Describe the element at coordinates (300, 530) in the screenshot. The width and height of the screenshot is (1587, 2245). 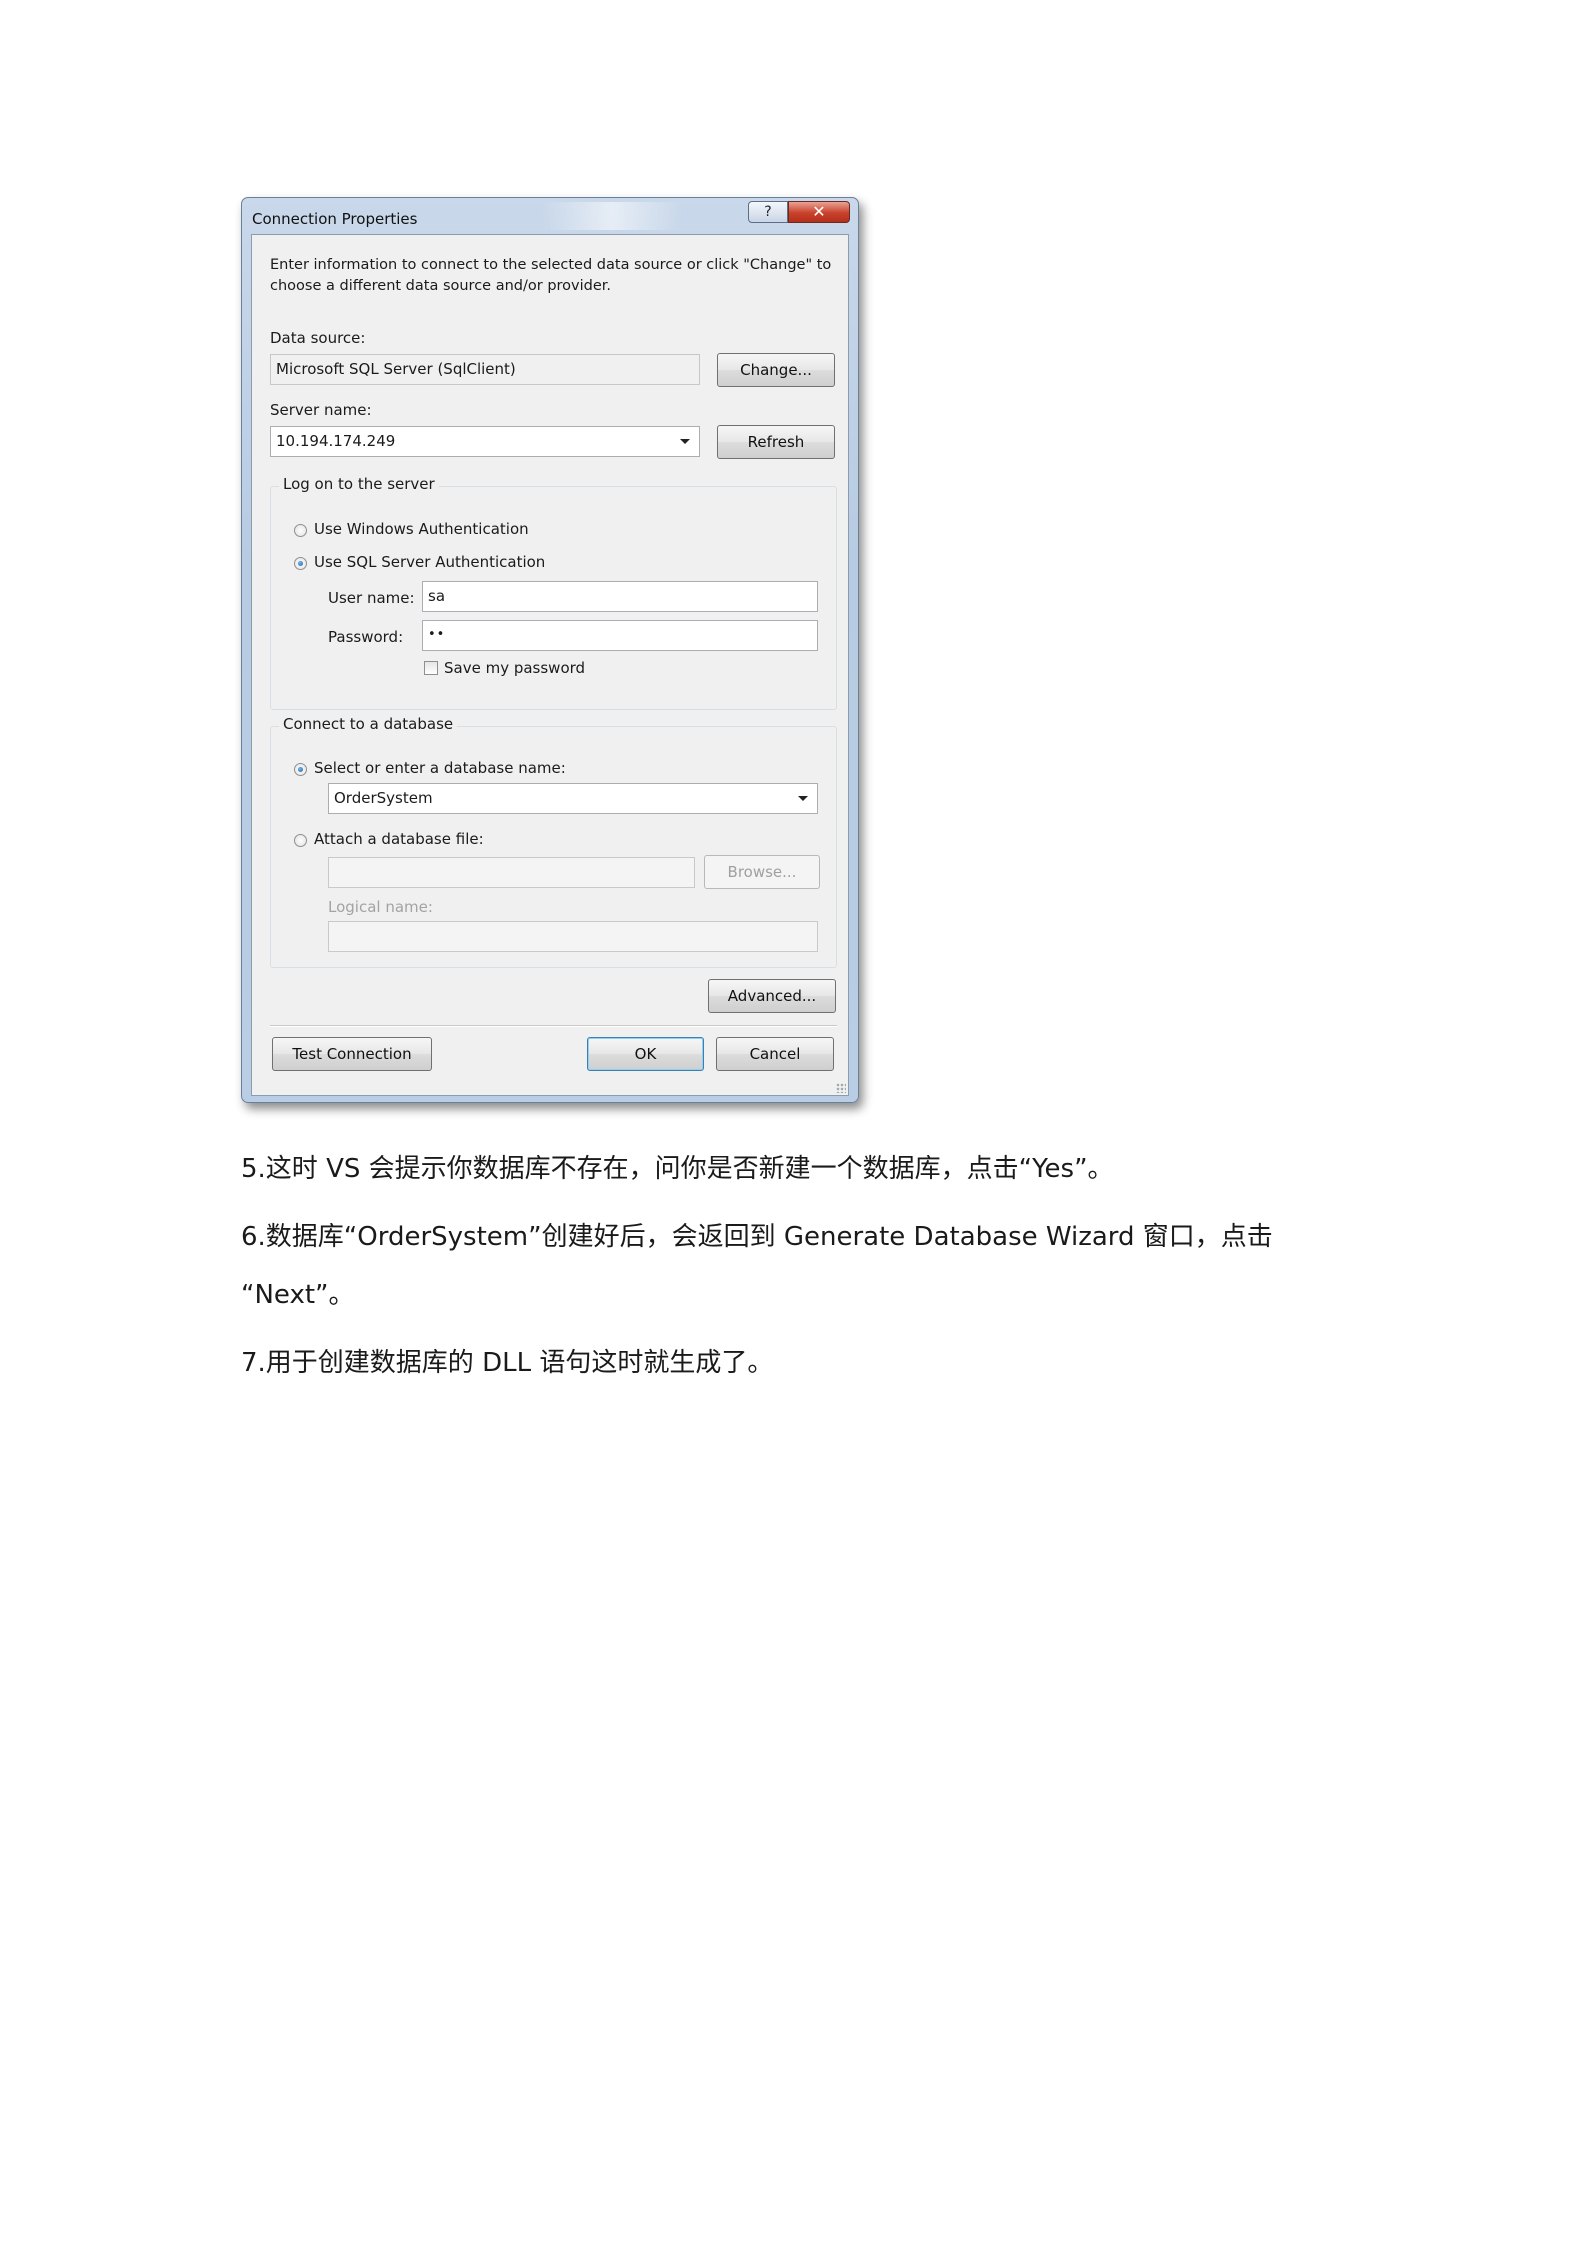
I see `windows-auth-radio` at that location.